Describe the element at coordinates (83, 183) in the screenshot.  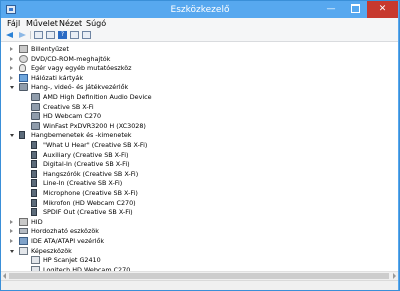
I see `tree-item-label: Line-In (Creative SB X-Fi)` at that location.